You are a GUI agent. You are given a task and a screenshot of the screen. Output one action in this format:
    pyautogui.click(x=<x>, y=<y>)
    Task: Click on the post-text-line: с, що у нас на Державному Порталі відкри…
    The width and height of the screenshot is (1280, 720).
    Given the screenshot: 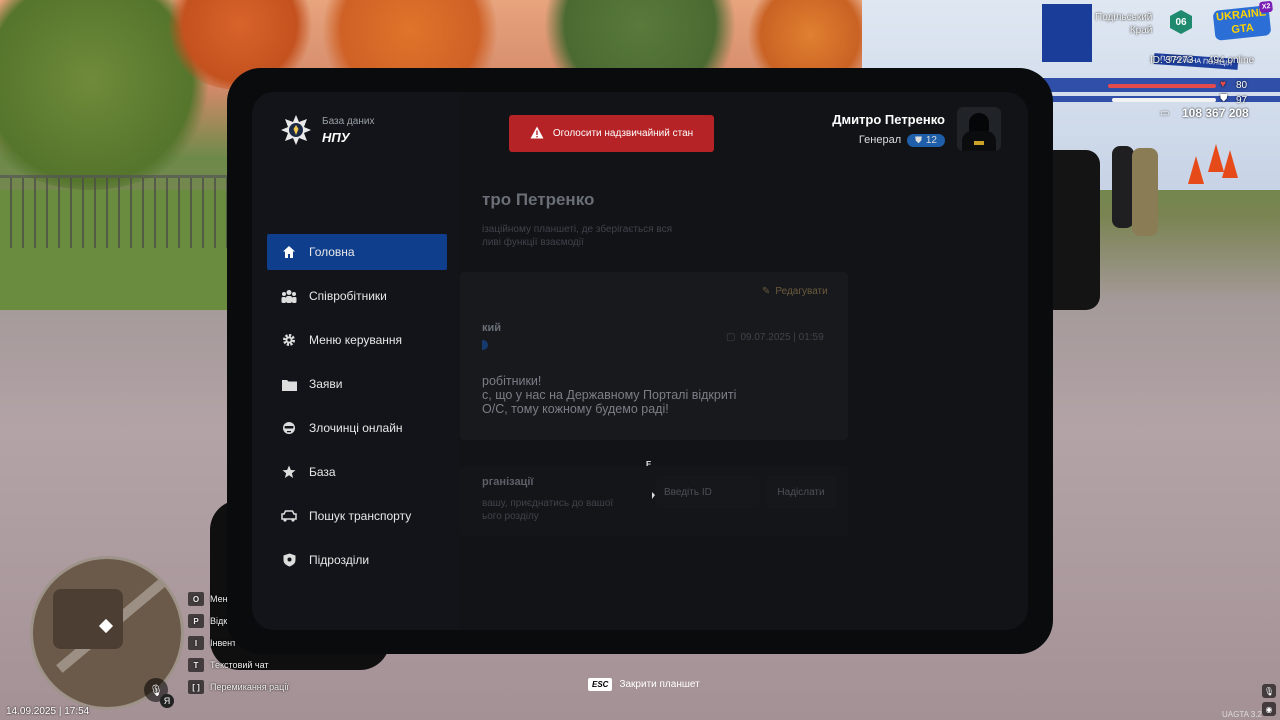 What is the action you would take?
    pyautogui.click(x=609, y=395)
    